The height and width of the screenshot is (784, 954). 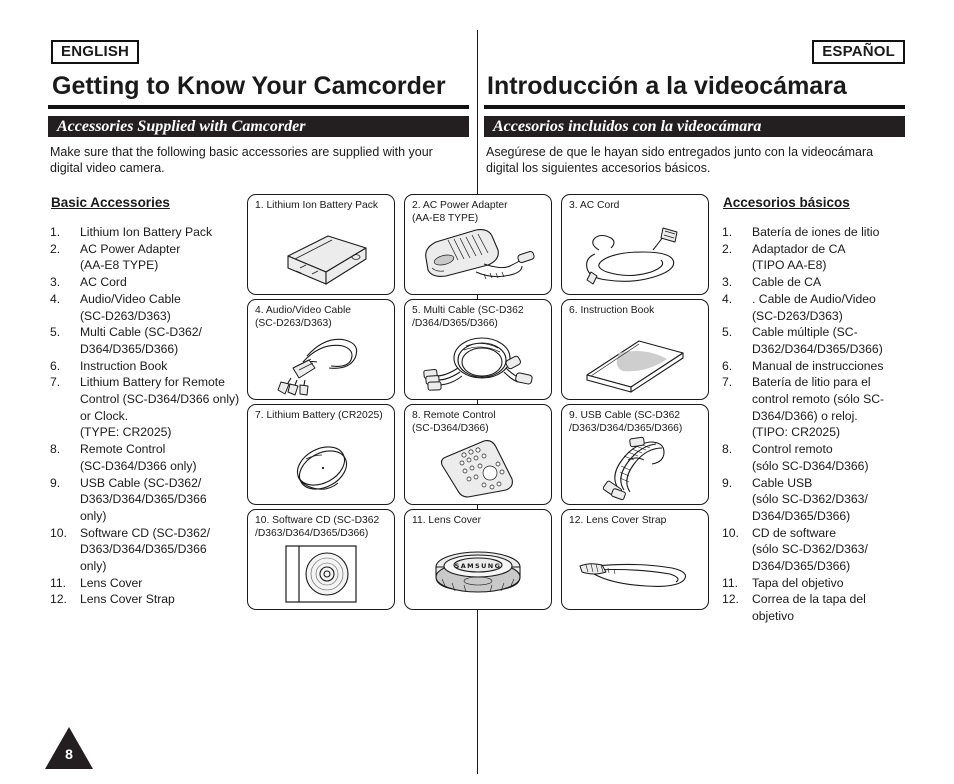 I want to click on list-item: 1. Lithium Ion Battery Pack, so click(x=145, y=232).